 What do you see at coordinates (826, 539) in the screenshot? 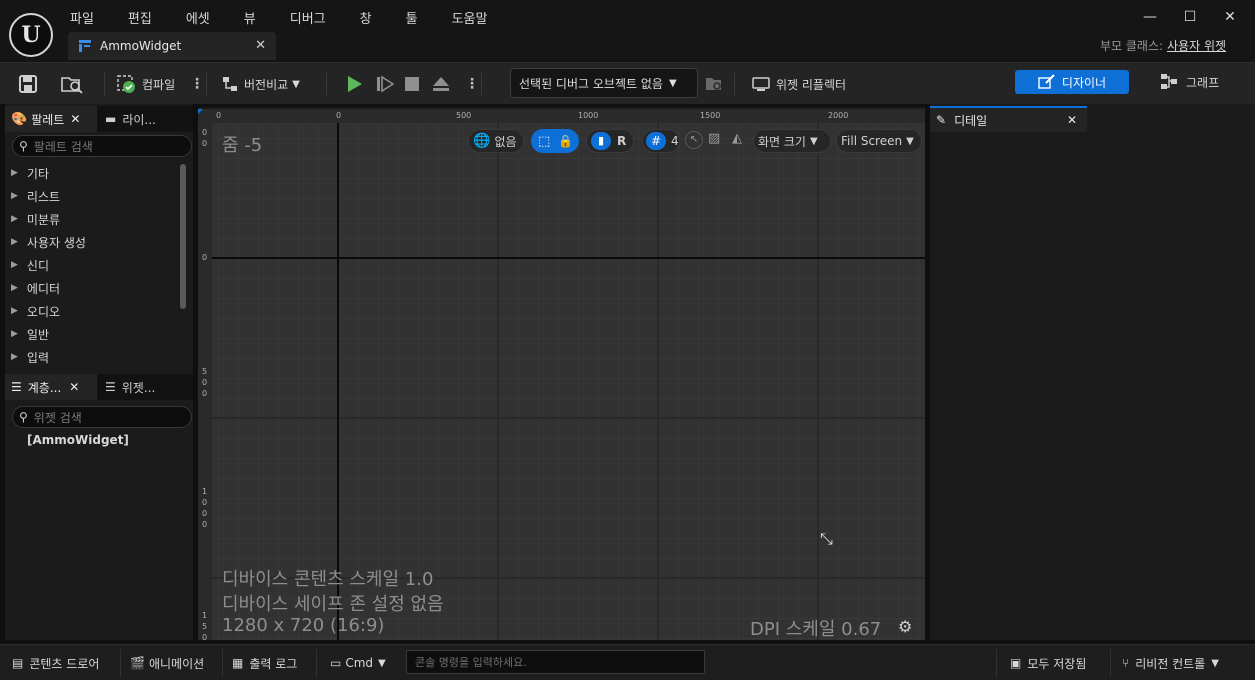
I see `resize-arrows-icon: ⤡` at bounding box center [826, 539].